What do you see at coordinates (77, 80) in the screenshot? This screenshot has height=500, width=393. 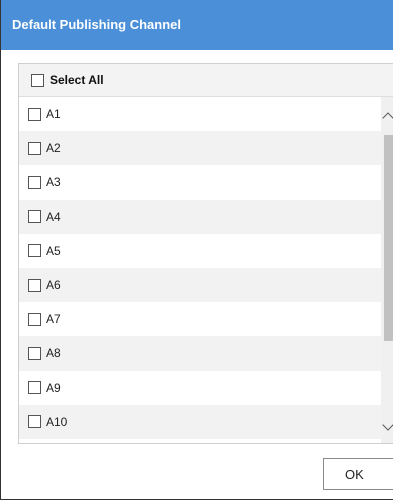 I see `select-all-label: Select All` at bounding box center [77, 80].